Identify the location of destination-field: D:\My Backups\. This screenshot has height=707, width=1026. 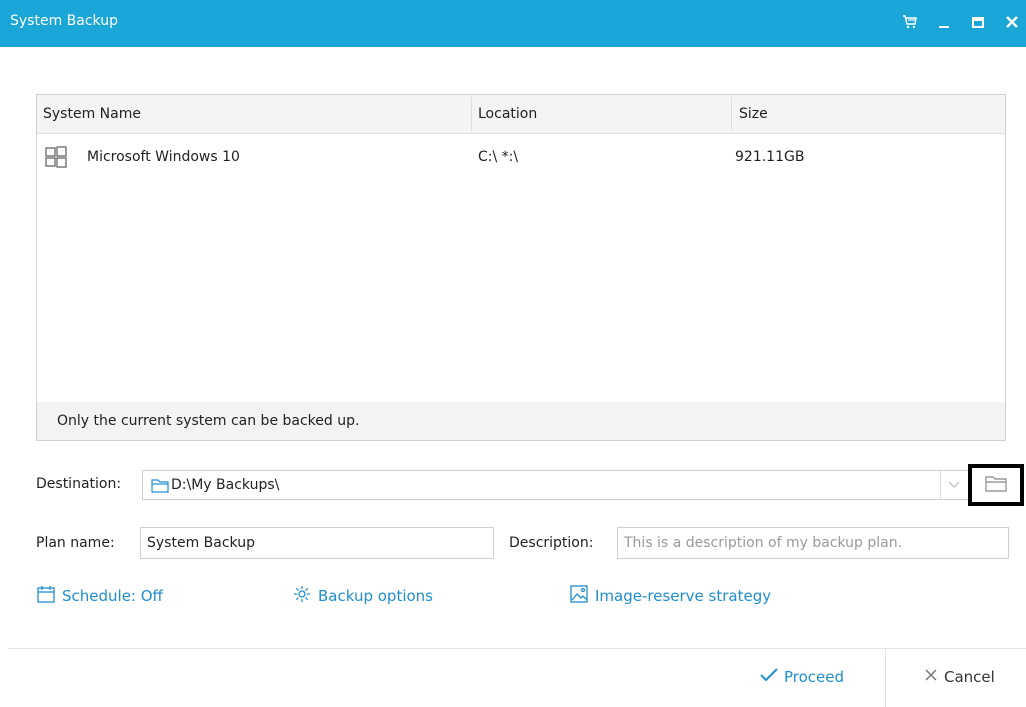
(557, 485).